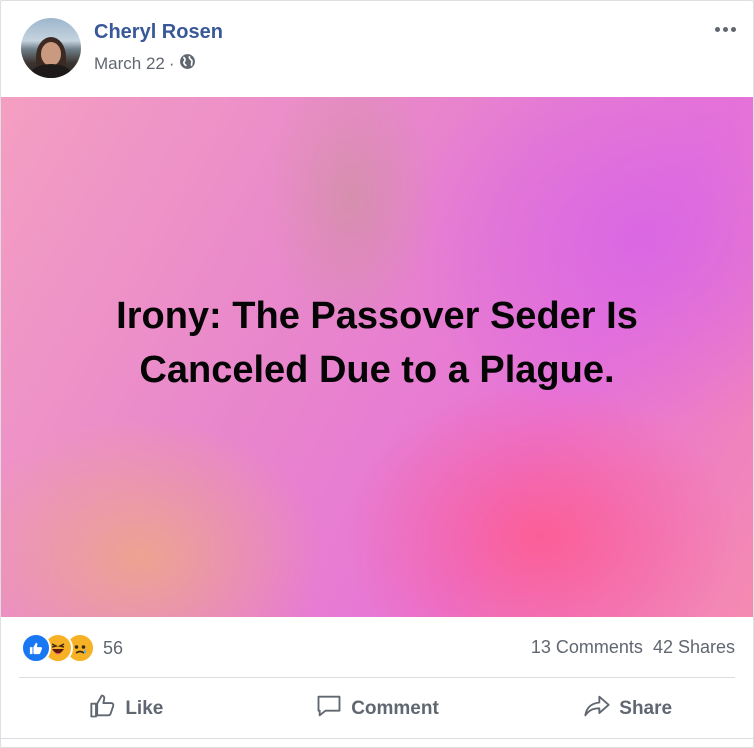  What do you see at coordinates (113, 648) in the screenshot?
I see `reaction-count: 56` at bounding box center [113, 648].